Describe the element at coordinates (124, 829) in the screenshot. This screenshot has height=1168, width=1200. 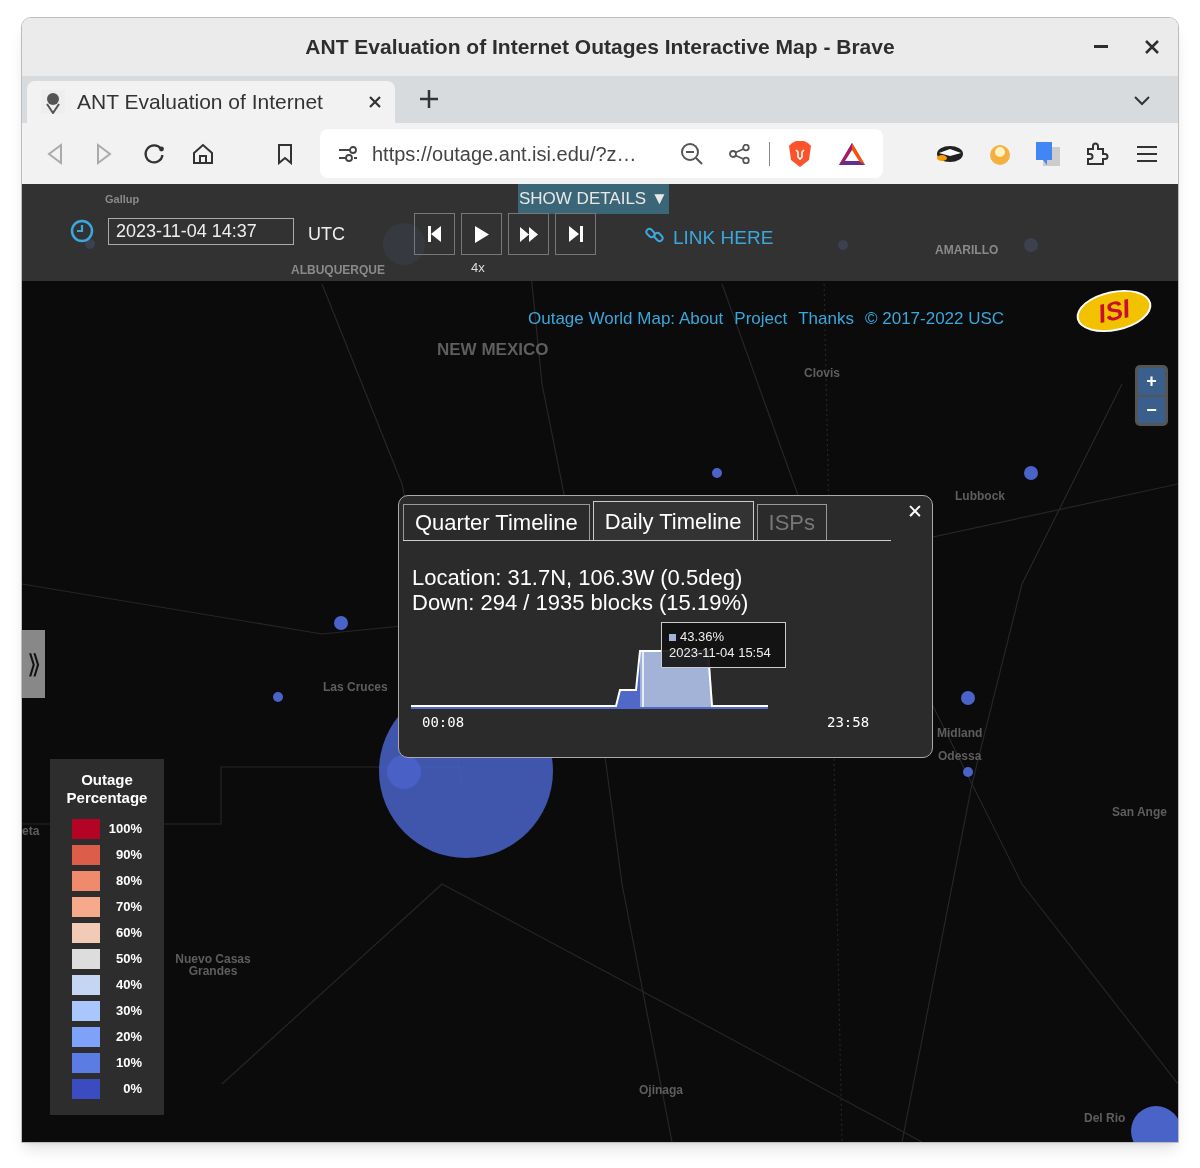
I see `legend-label: 100%` at that location.